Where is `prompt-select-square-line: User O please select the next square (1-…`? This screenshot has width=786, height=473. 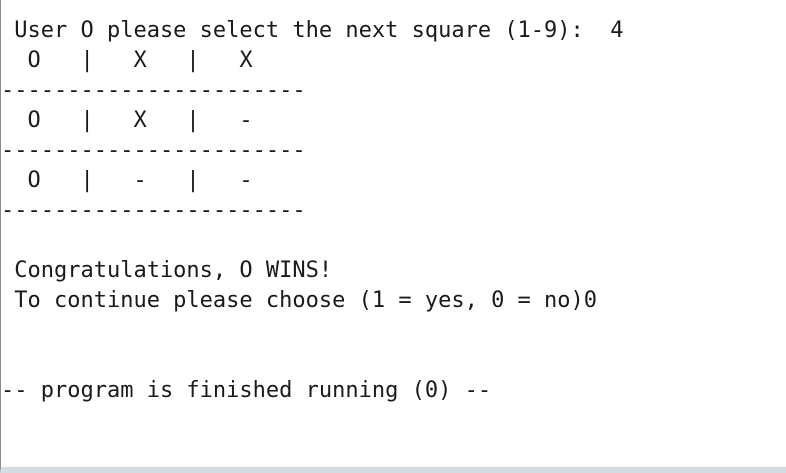 prompt-select-square-line: User O please select the next square (1-… is located at coordinates (312, 30).